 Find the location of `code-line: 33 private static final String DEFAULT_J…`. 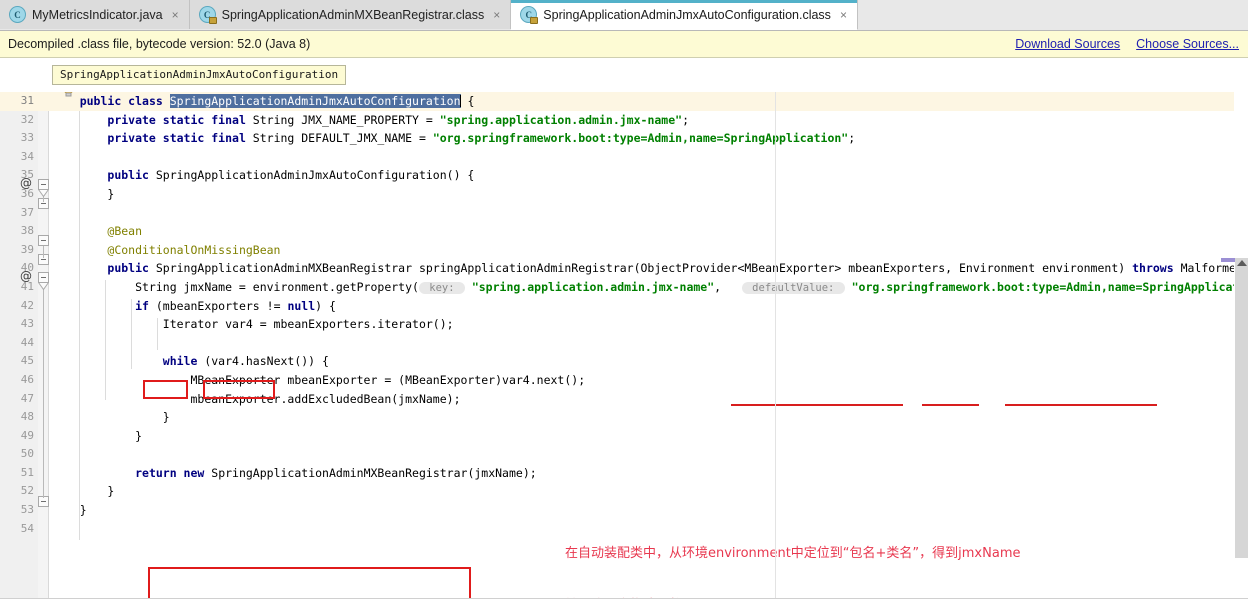

code-line: 33 private static final String DEFAULT_J… is located at coordinates (624, 138).